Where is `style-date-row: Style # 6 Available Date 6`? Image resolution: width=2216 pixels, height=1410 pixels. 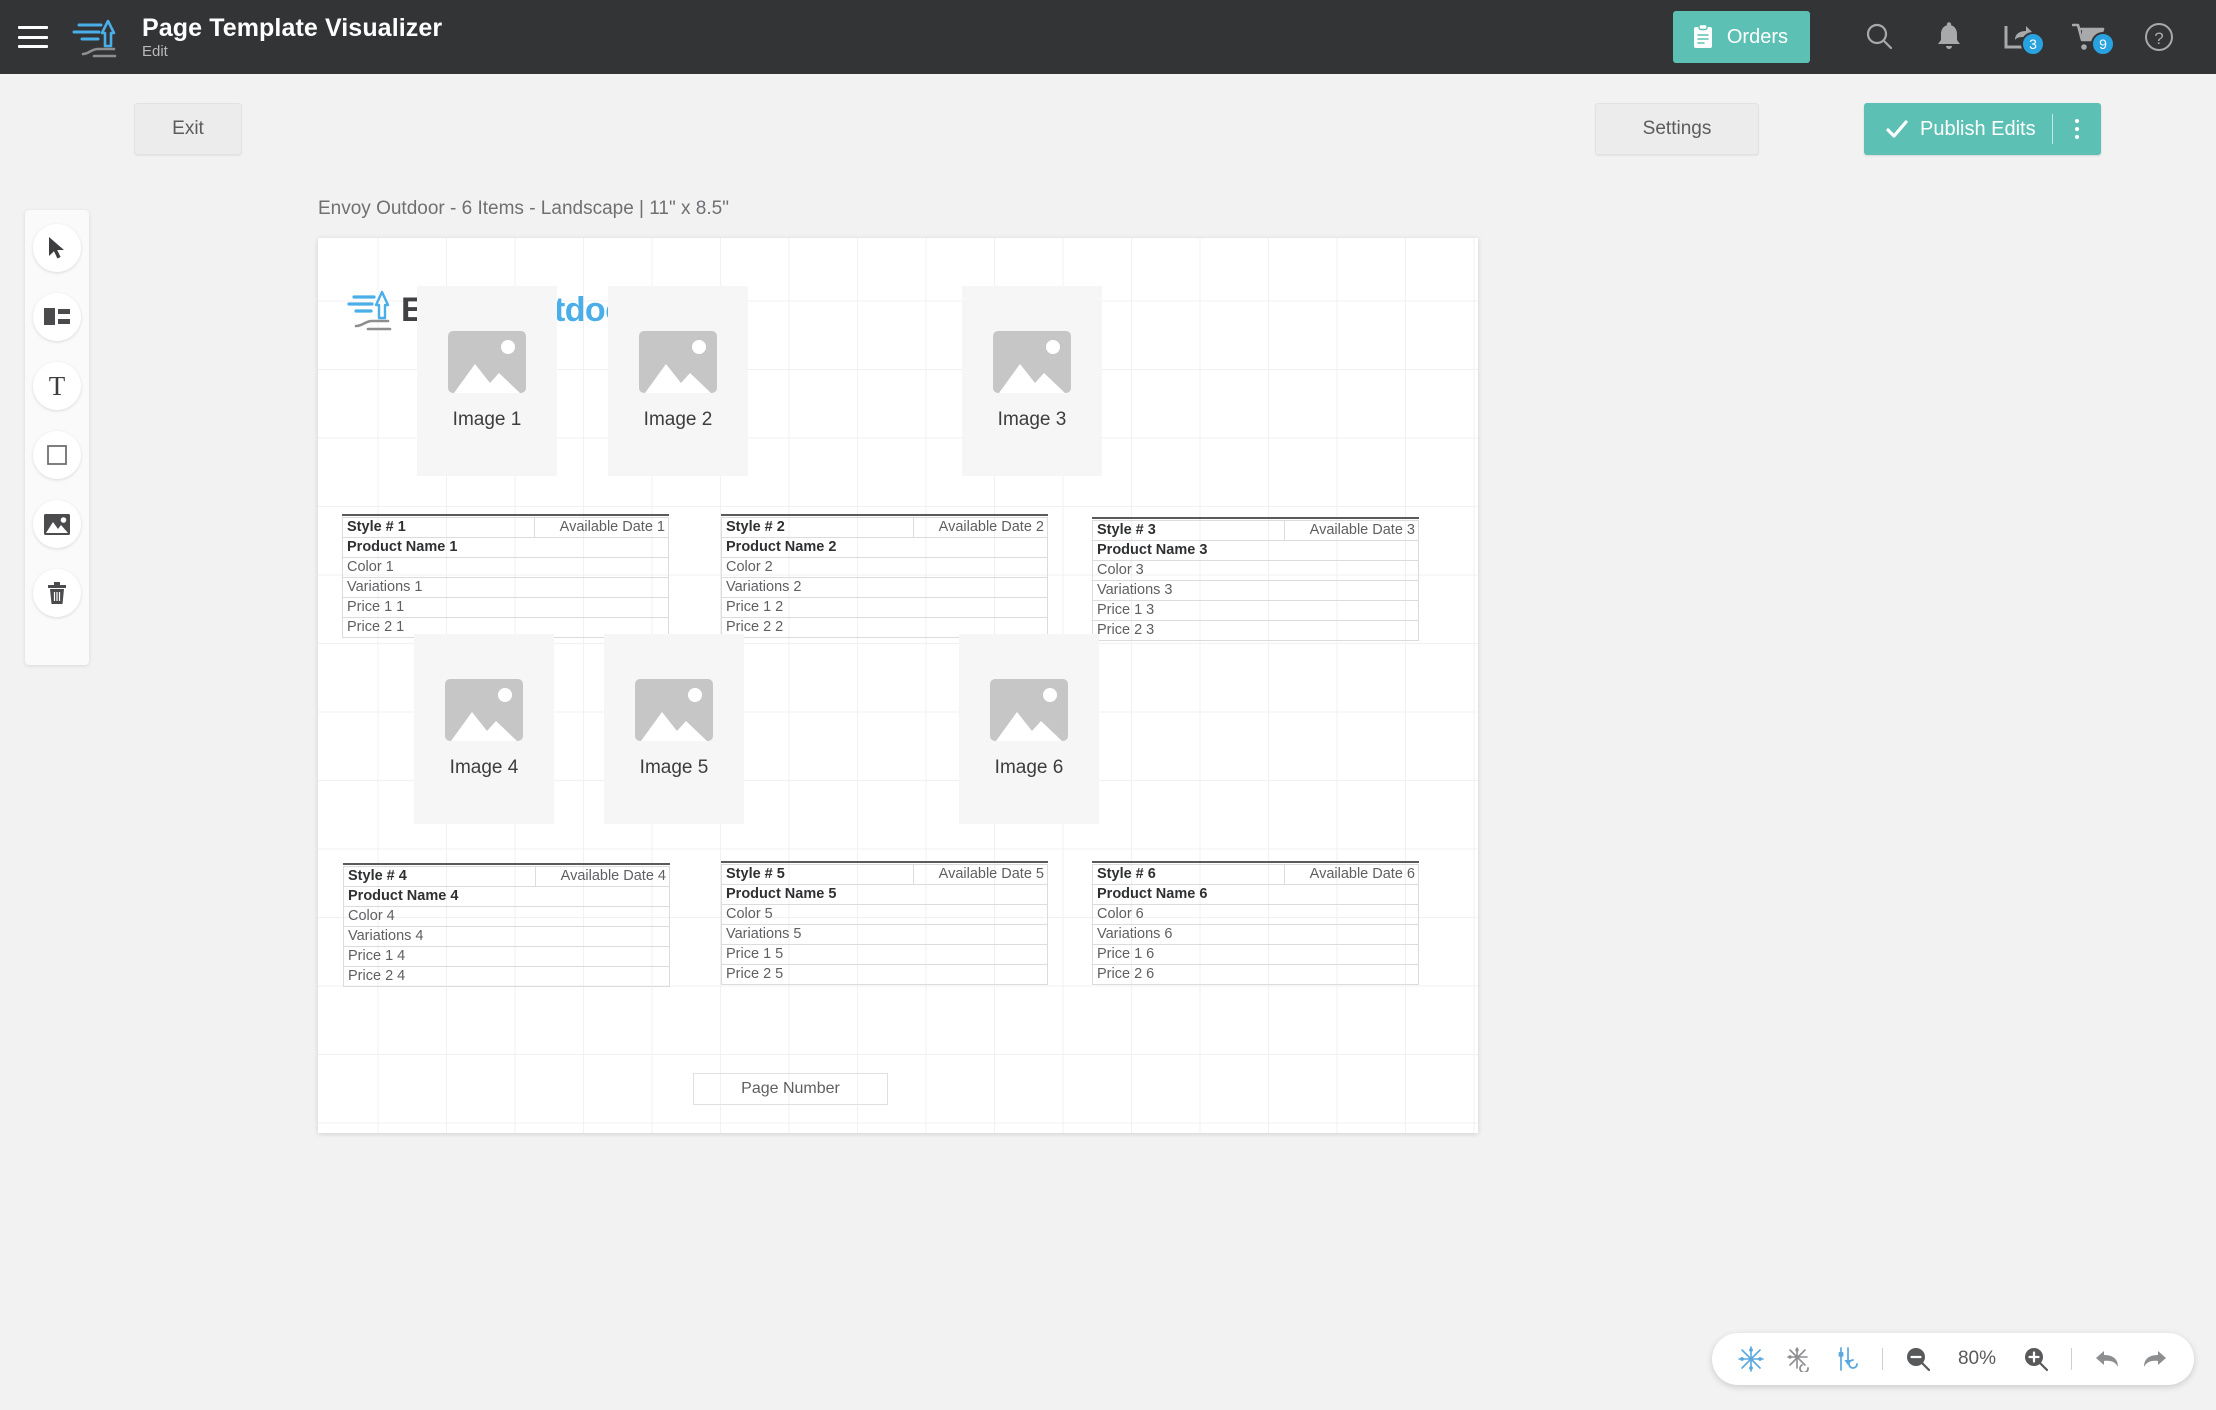
style-date-row: Style # 6 Available Date 6 is located at coordinates (1255, 874).